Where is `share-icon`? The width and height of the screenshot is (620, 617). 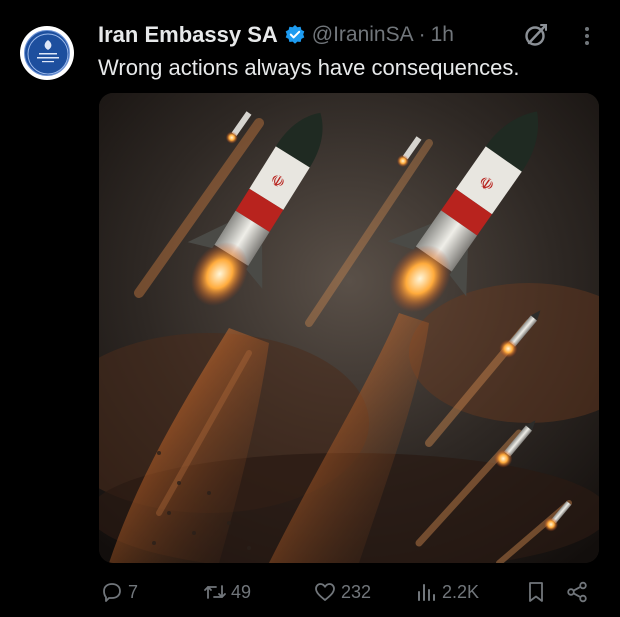
share-icon is located at coordinates (577, 592).